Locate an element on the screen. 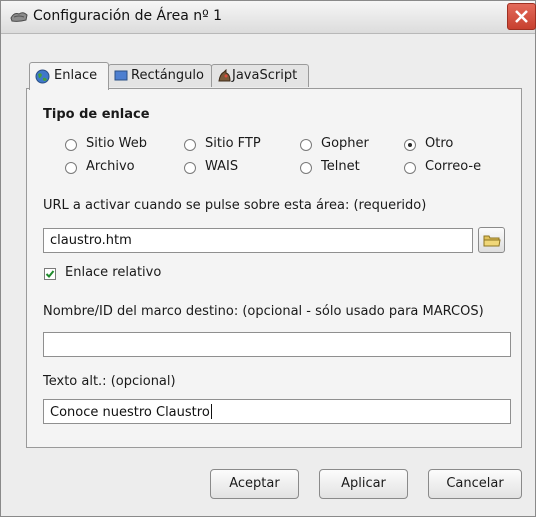 This screenshot has width=536, height=517. close-icon is located at coordinates (521, 16).